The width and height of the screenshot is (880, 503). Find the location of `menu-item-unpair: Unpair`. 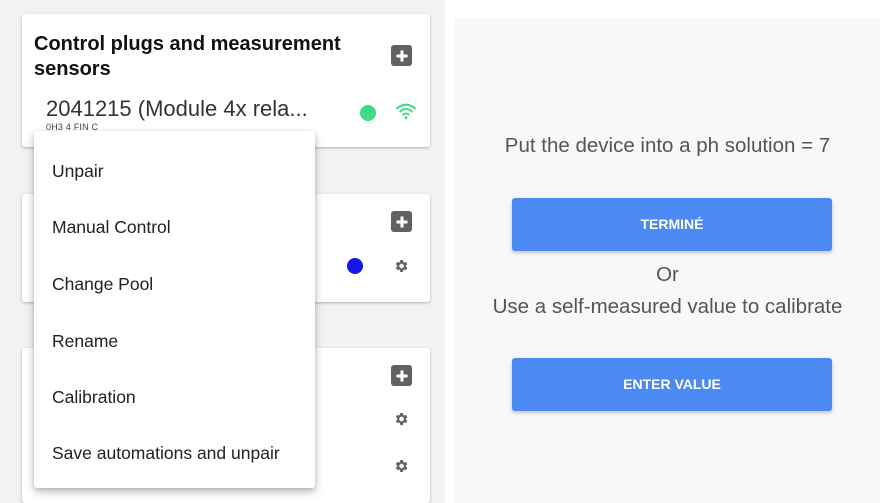

menu-item-unpair: Unpair is located at coordinates (78, 171).